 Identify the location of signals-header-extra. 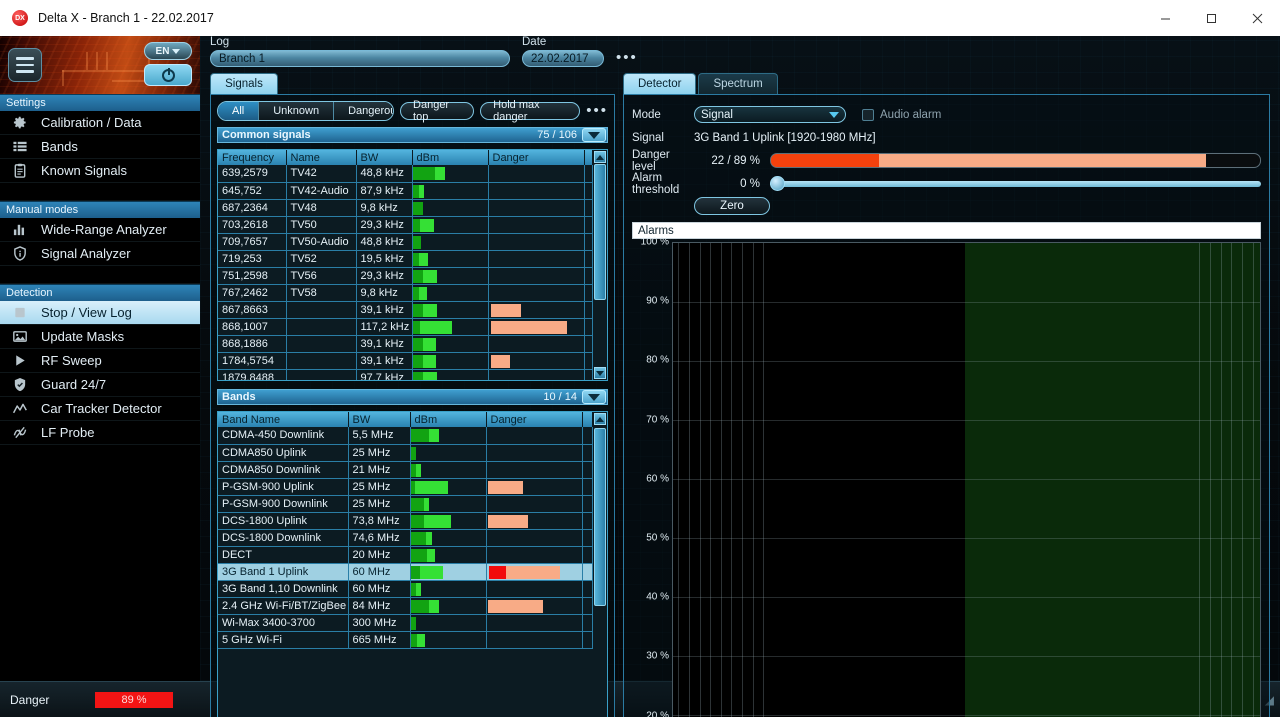
(588, 157).